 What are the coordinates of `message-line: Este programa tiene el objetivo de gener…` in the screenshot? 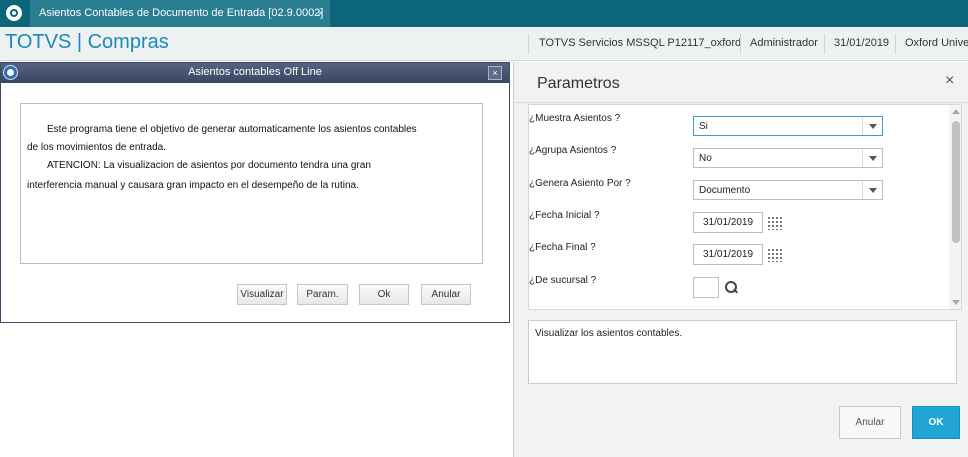 It's located at (232, 129).